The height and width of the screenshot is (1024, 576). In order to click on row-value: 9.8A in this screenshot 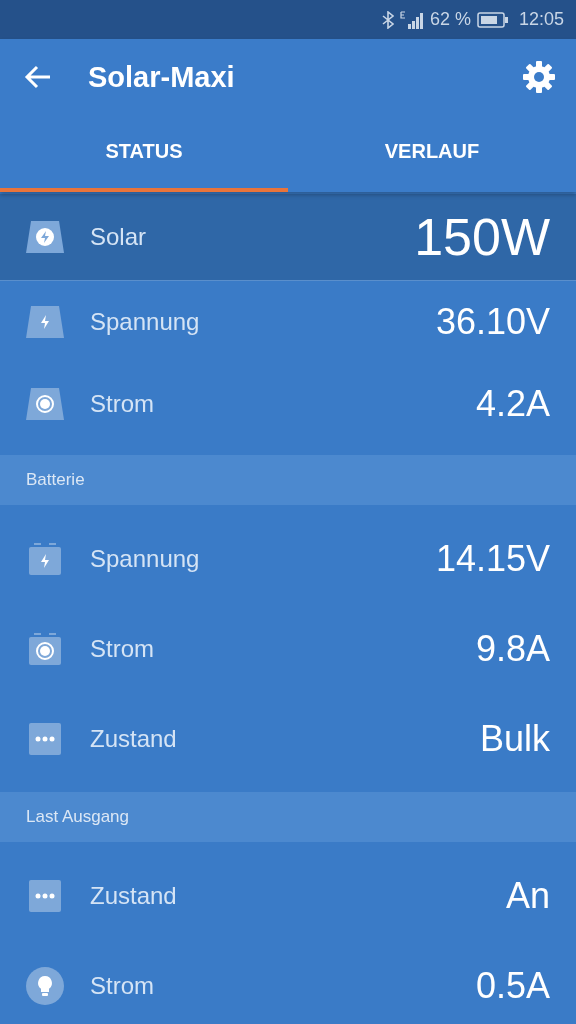, I will do `click(512, 649)`.